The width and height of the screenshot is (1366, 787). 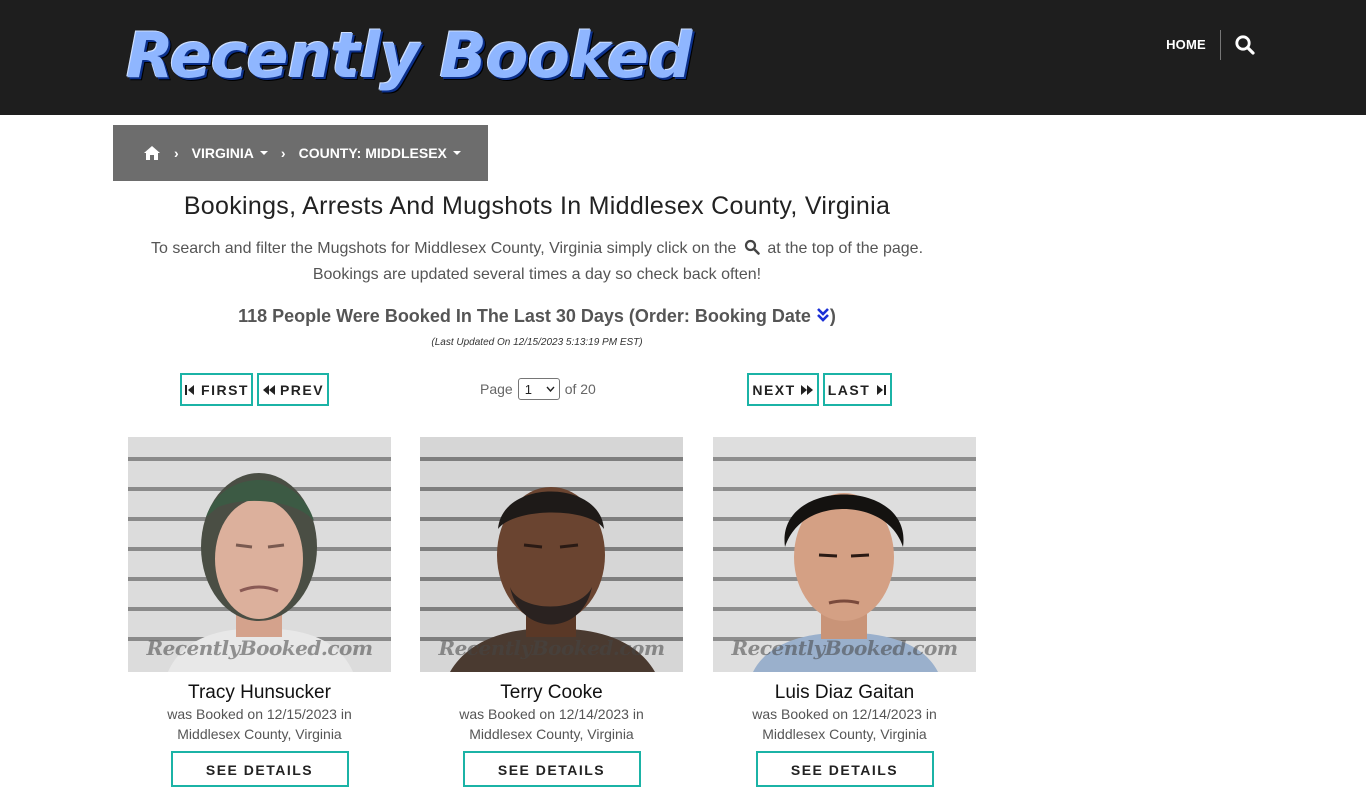 I want to click on site-logo: Recently Booked, so click(x=409, y=56).